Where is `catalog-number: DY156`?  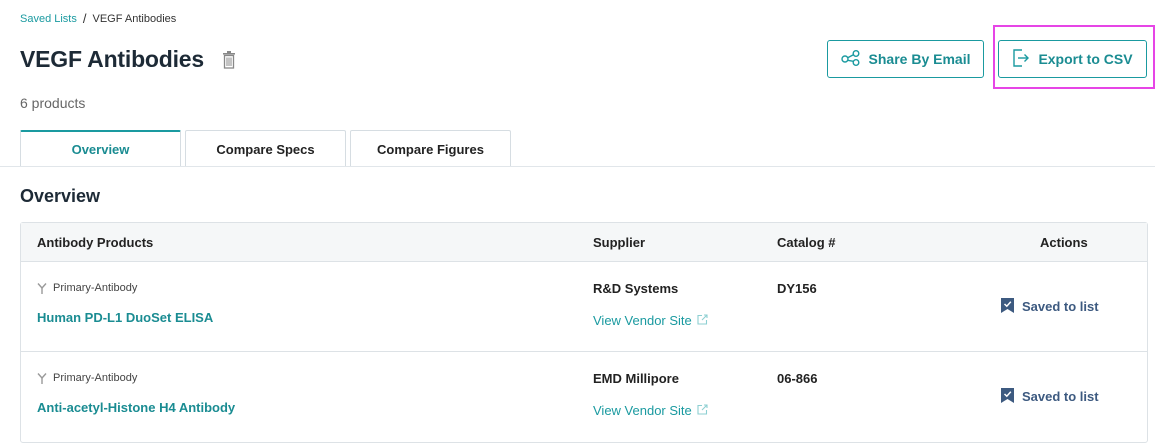
catalog-number: DY156 is located at coordinates (797, 288).